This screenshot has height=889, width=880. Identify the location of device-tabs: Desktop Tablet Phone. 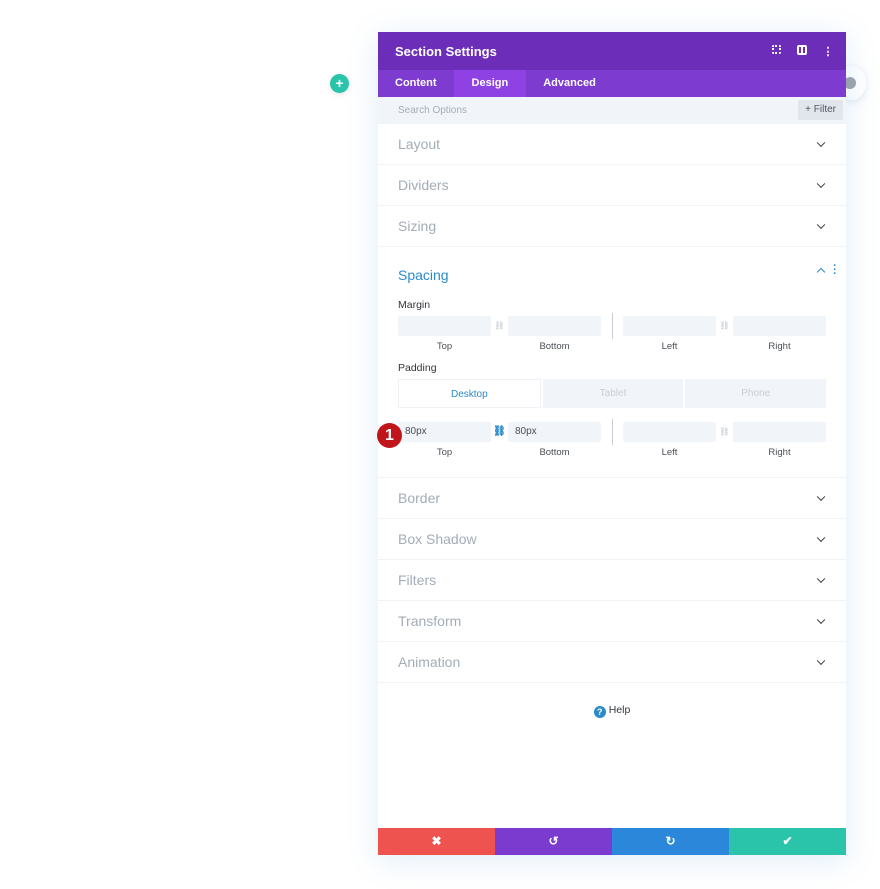
(612, 393).